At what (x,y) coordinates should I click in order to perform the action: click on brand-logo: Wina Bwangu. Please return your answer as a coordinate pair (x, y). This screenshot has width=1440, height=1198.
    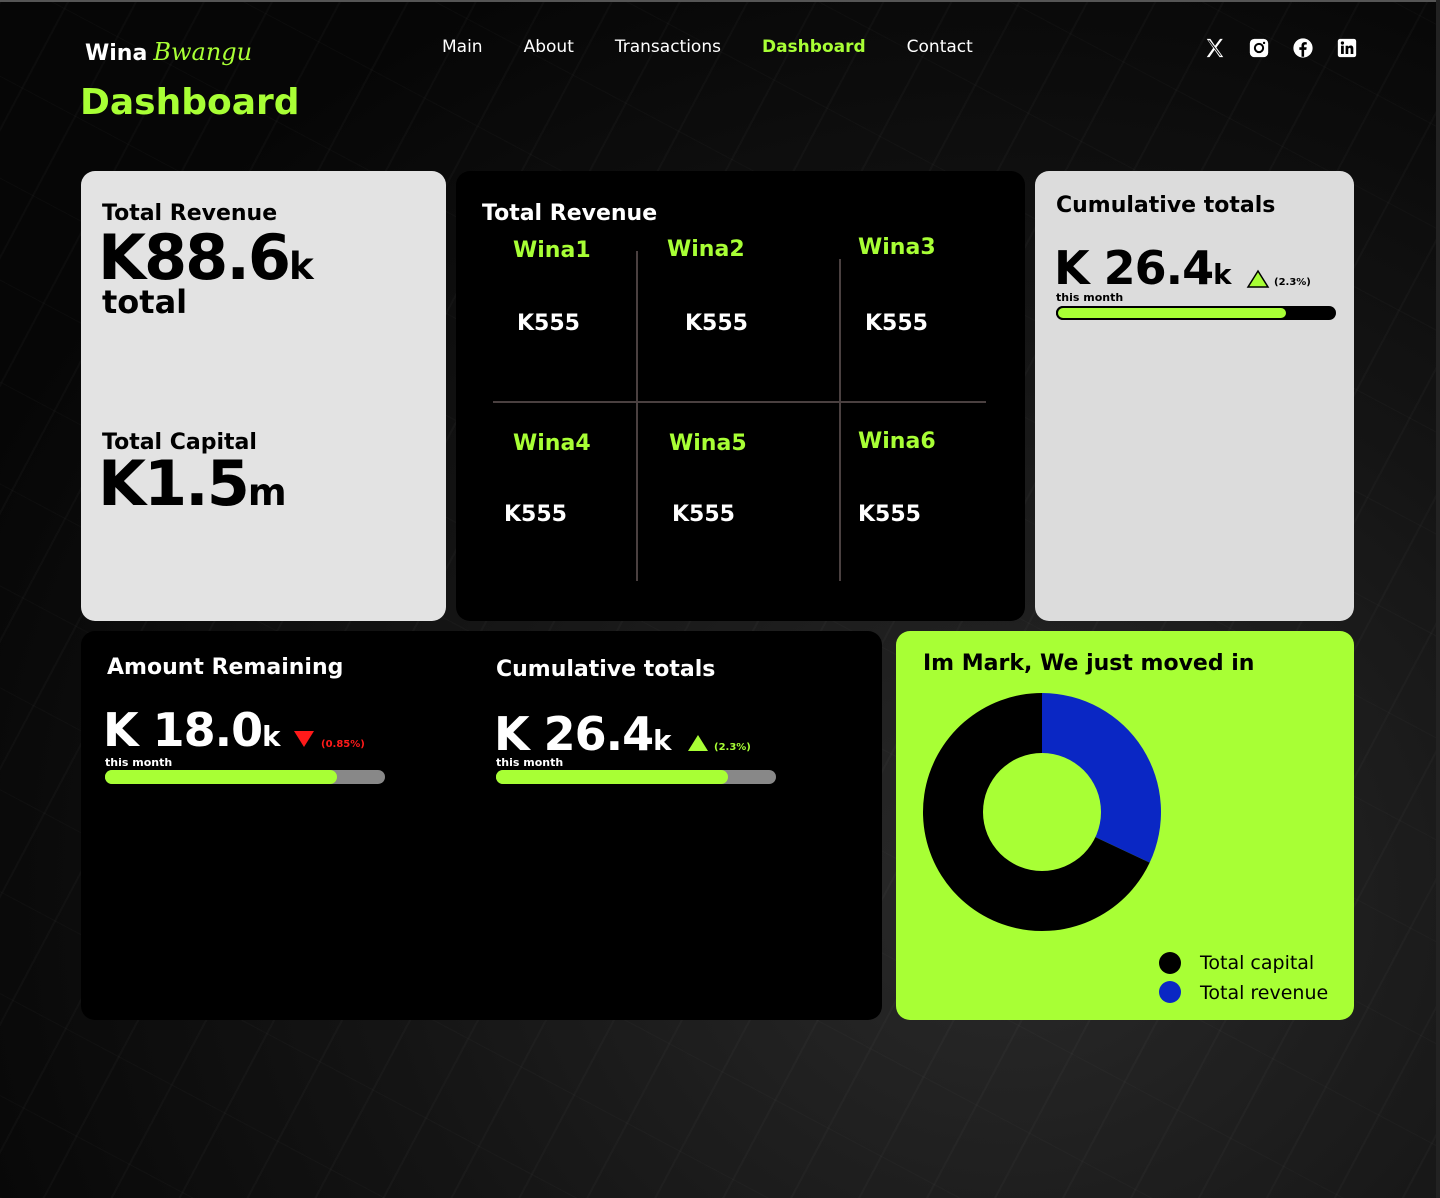
    Looking at the image, I should click on (168, 52).